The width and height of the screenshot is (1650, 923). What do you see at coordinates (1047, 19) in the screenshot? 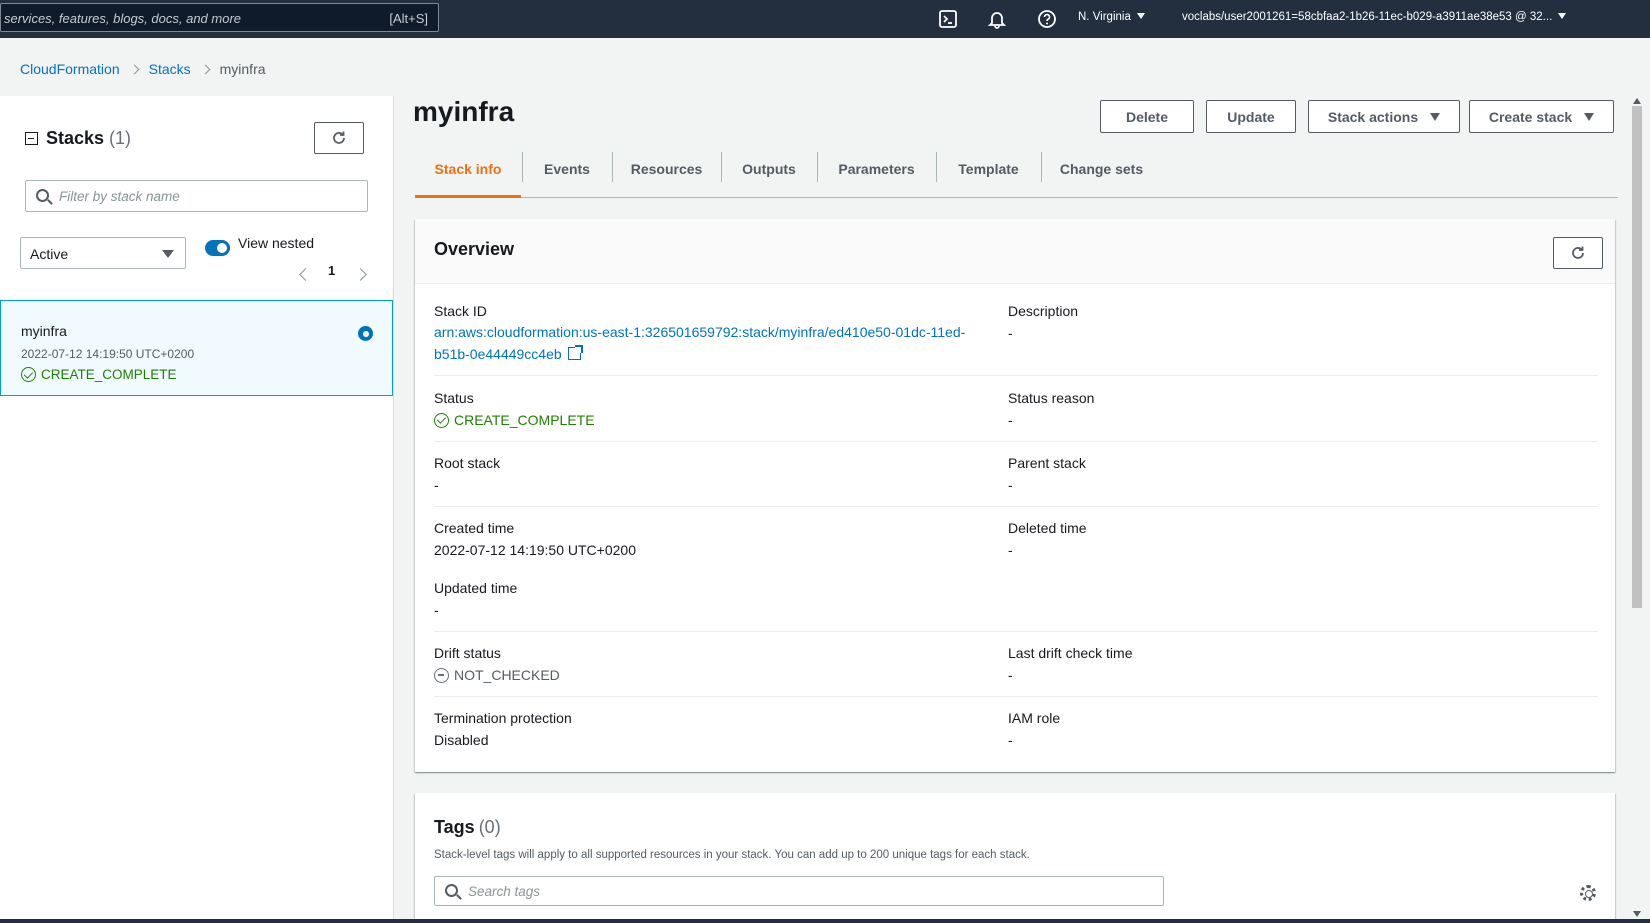
I see `help-icon` at bounding box center [1047, 19].